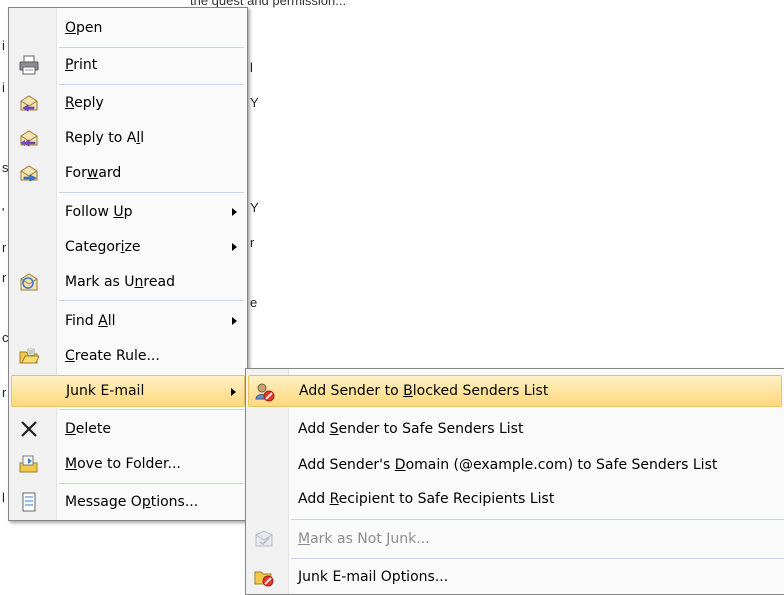 The width and height of the screenshot is (784, 595). Describe the element at coordinates (29, 173) in the screenshot. I see `forward-icon` at that location.